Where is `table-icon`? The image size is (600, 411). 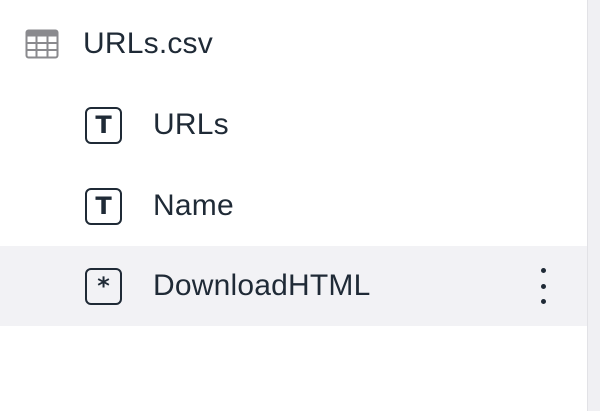
table-icon is located at coordinates (42, 44).